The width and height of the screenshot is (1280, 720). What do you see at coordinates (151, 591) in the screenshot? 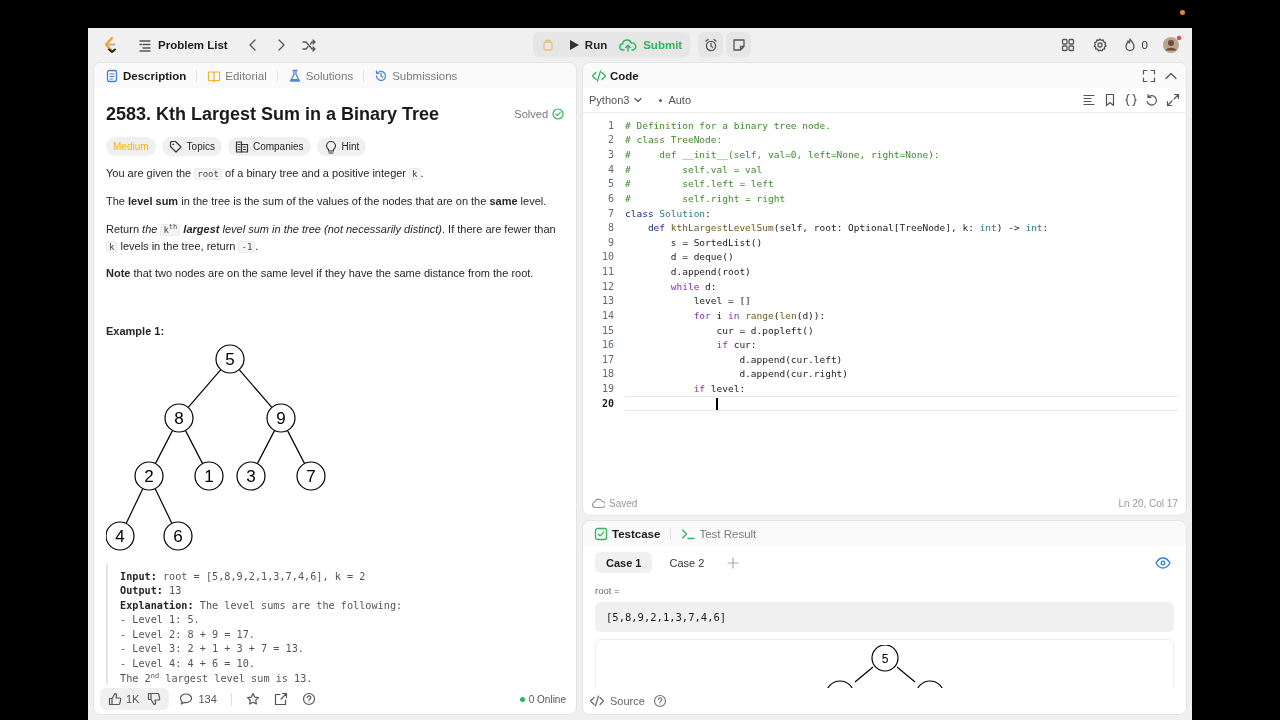
I see `example-line: Output: 13` at bounding box center [151, 591].